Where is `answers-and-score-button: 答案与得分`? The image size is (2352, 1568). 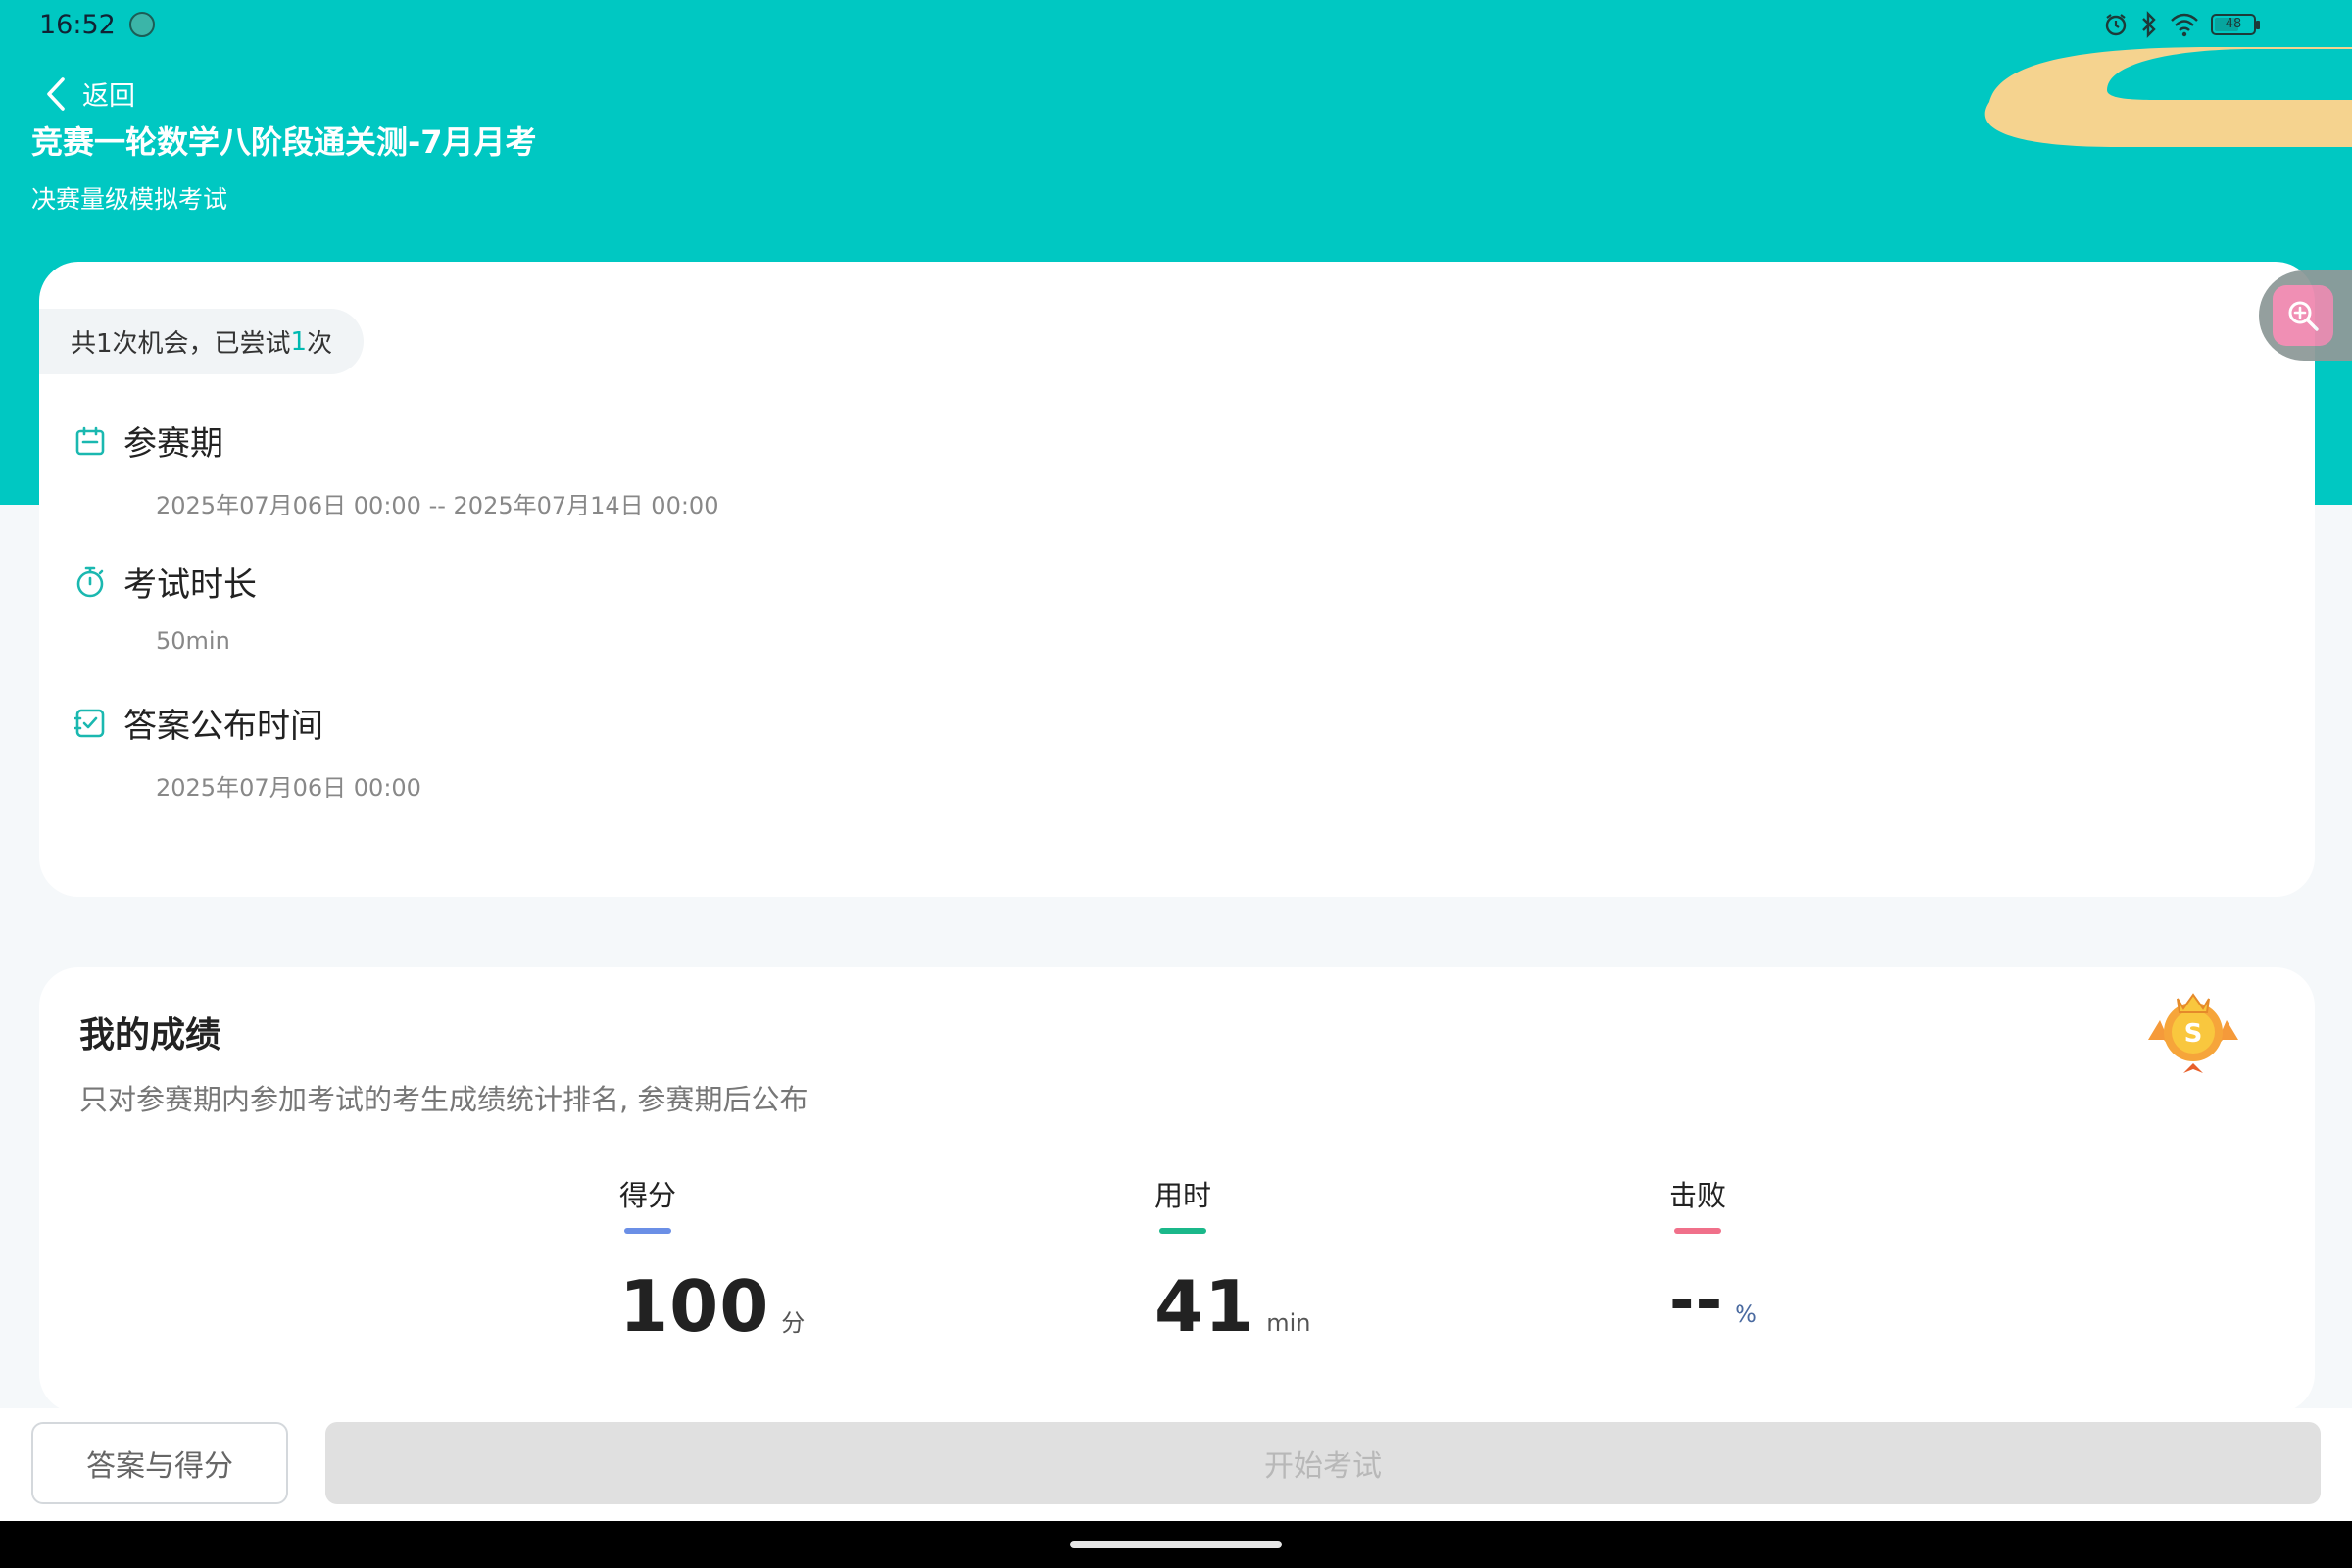
answers-and-score-button: 答案与得分 is located at coordinates (159, 1463).